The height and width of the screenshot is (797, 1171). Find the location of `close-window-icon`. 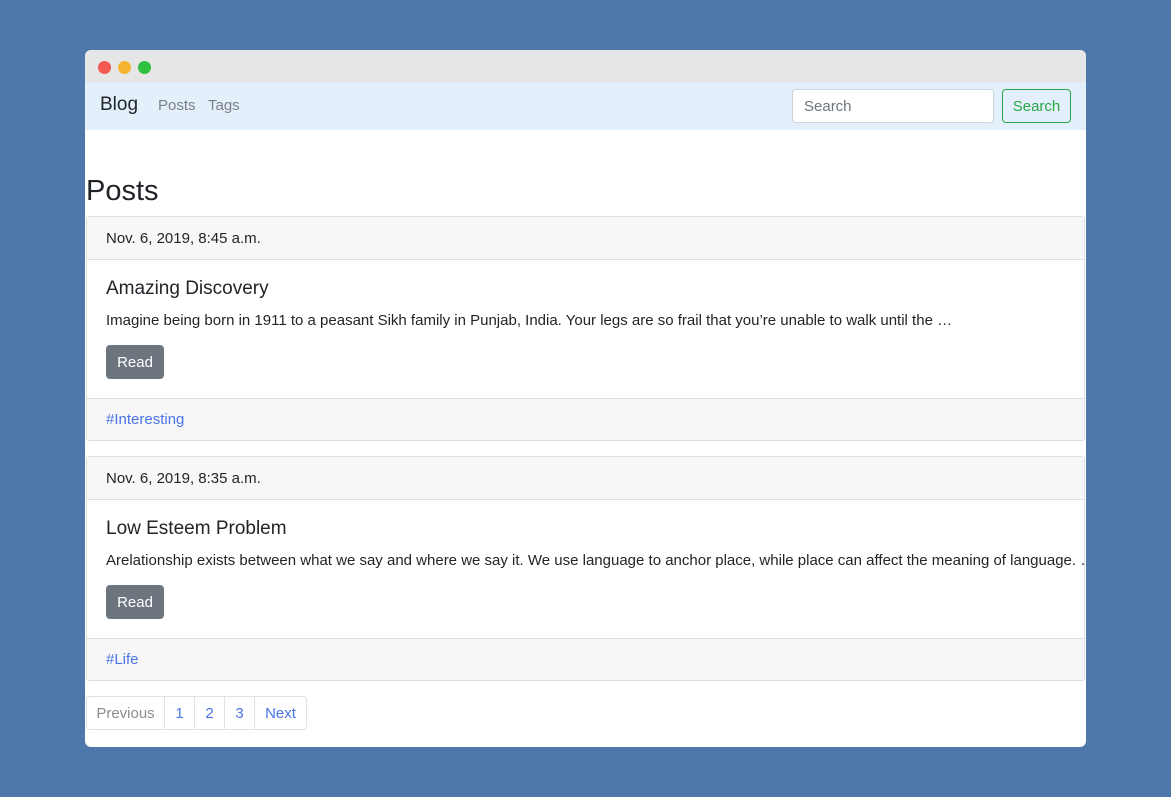

close-window-icon is located at coordinates (104, 67).